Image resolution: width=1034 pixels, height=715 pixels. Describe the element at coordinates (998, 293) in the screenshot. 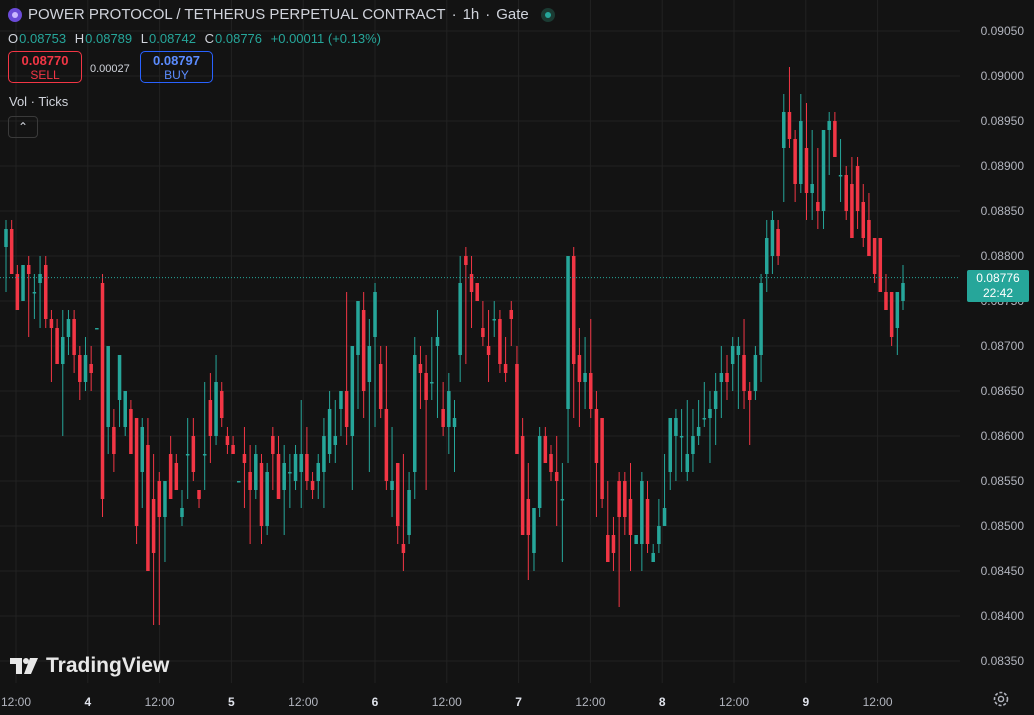

I see `bar-countdown: 22:42` at that location.